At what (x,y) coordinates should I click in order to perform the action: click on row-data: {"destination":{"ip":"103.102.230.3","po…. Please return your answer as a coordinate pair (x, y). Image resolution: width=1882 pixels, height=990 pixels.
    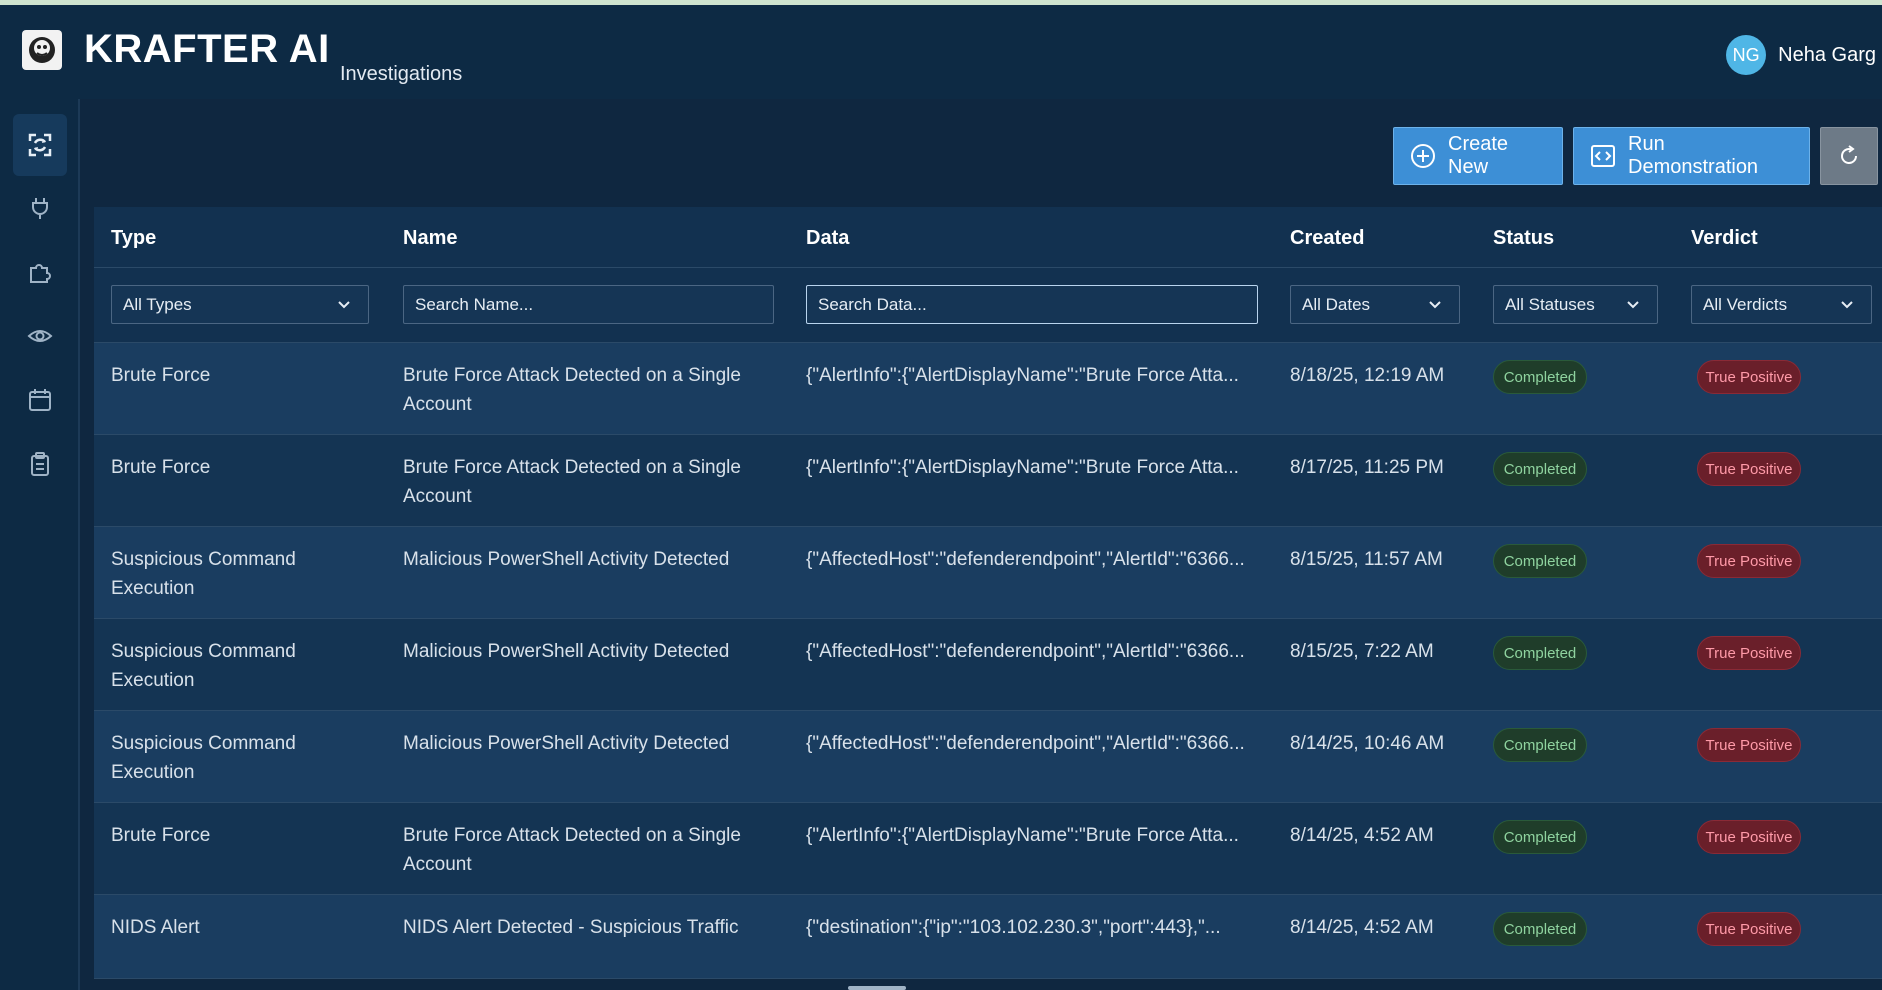
    Looking at the image, I should click on (1013, 927).